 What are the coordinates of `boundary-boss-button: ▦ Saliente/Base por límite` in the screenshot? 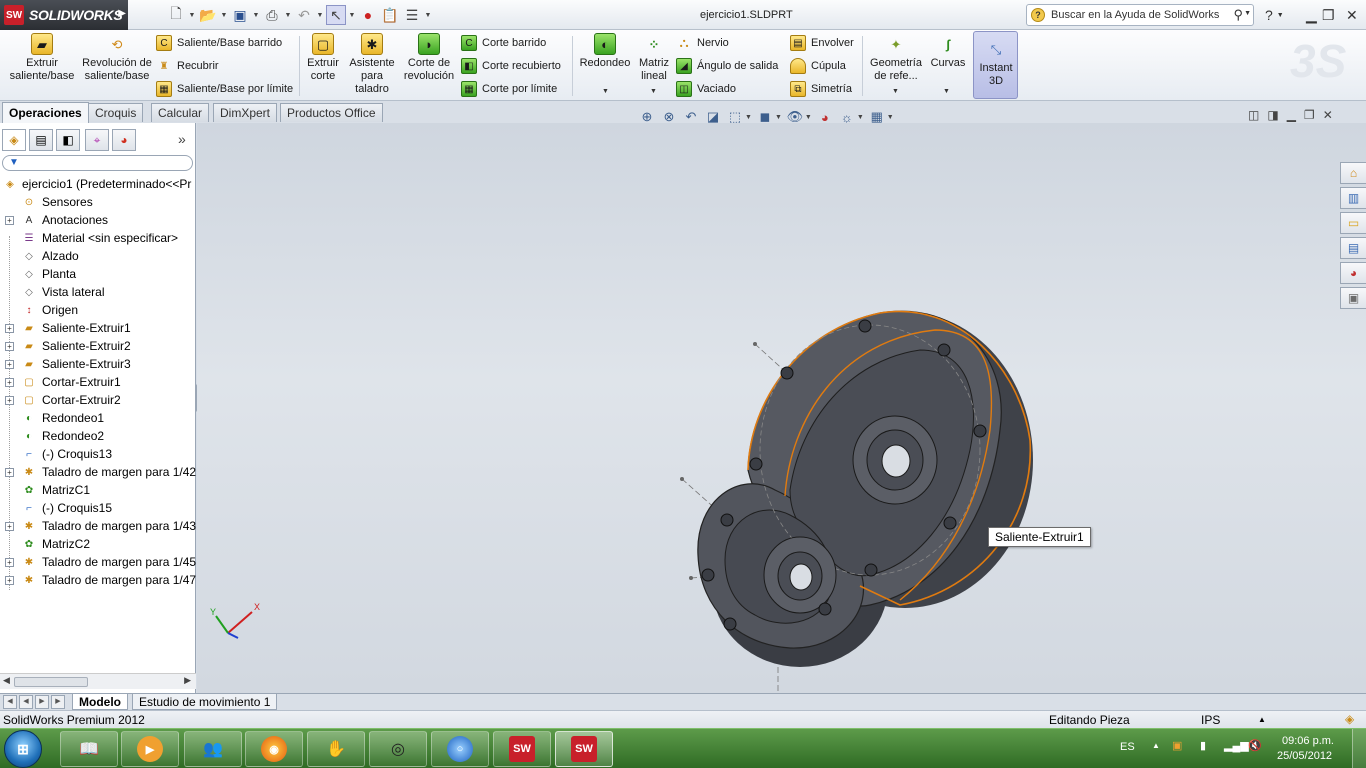 It's located at (224, 89).